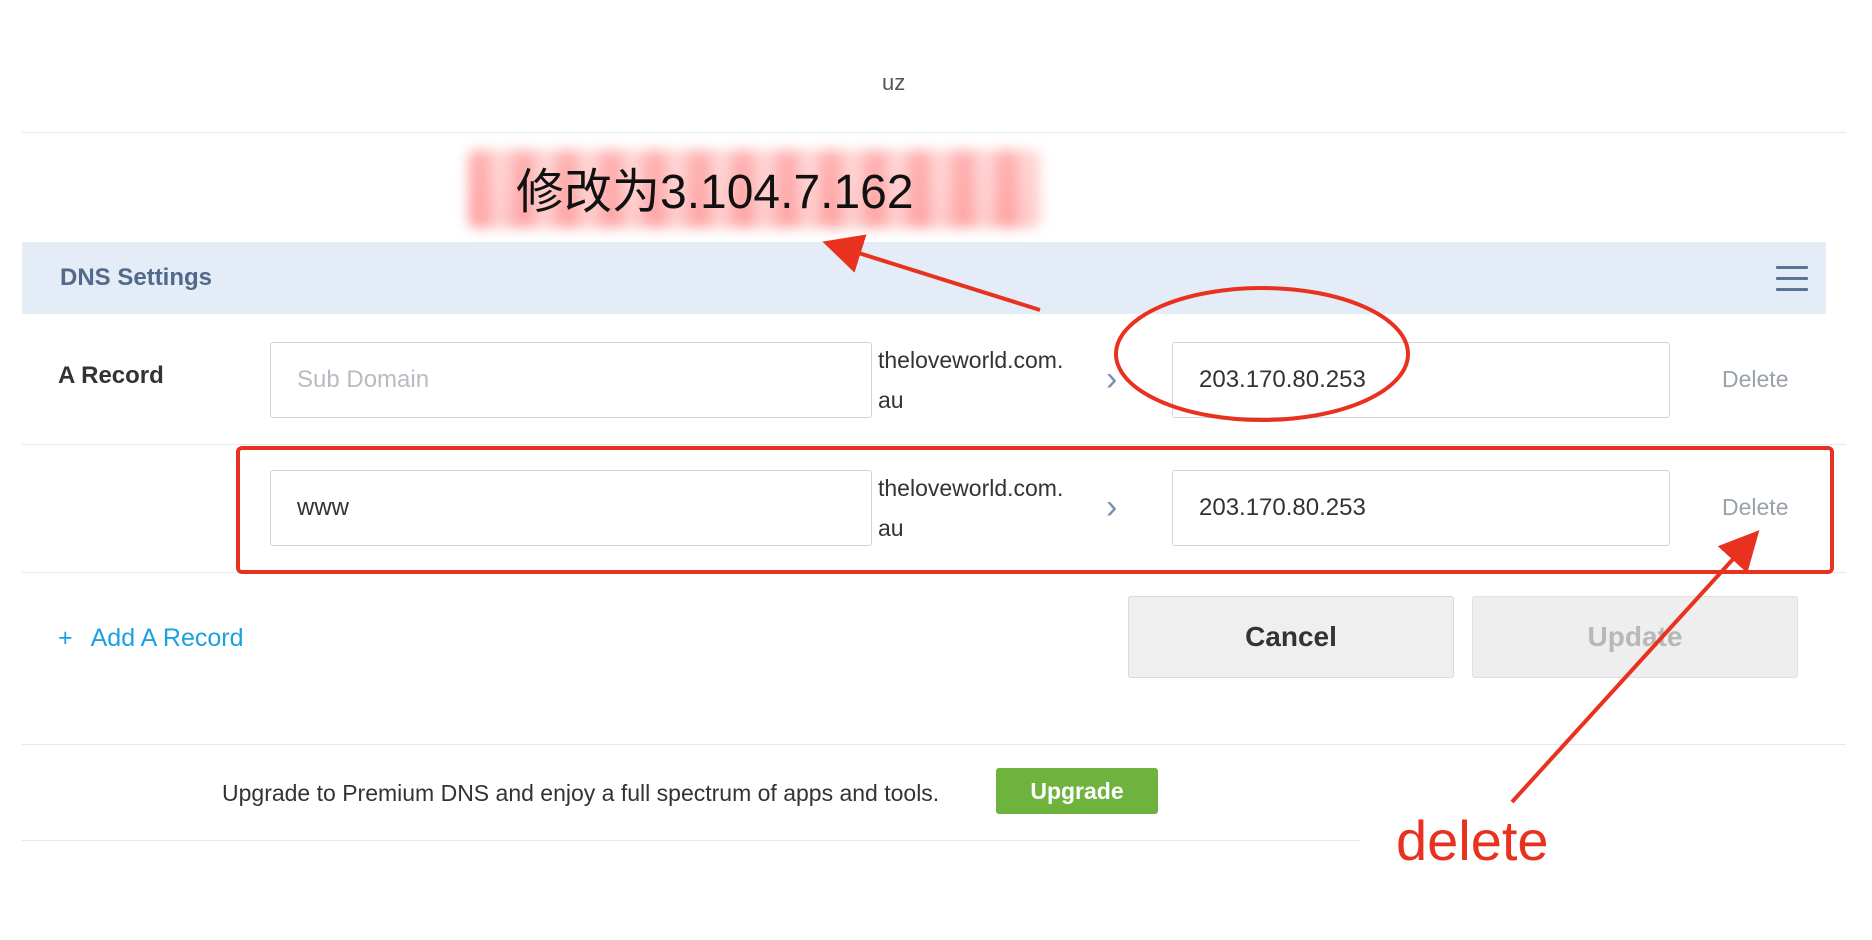 Image resolution: width=1872 pixels, height=940 pixels. What do you see at coordinates (111, 375) in the screenshot?
I see `a-record-label: A Record` at bounding box center [111, 375].